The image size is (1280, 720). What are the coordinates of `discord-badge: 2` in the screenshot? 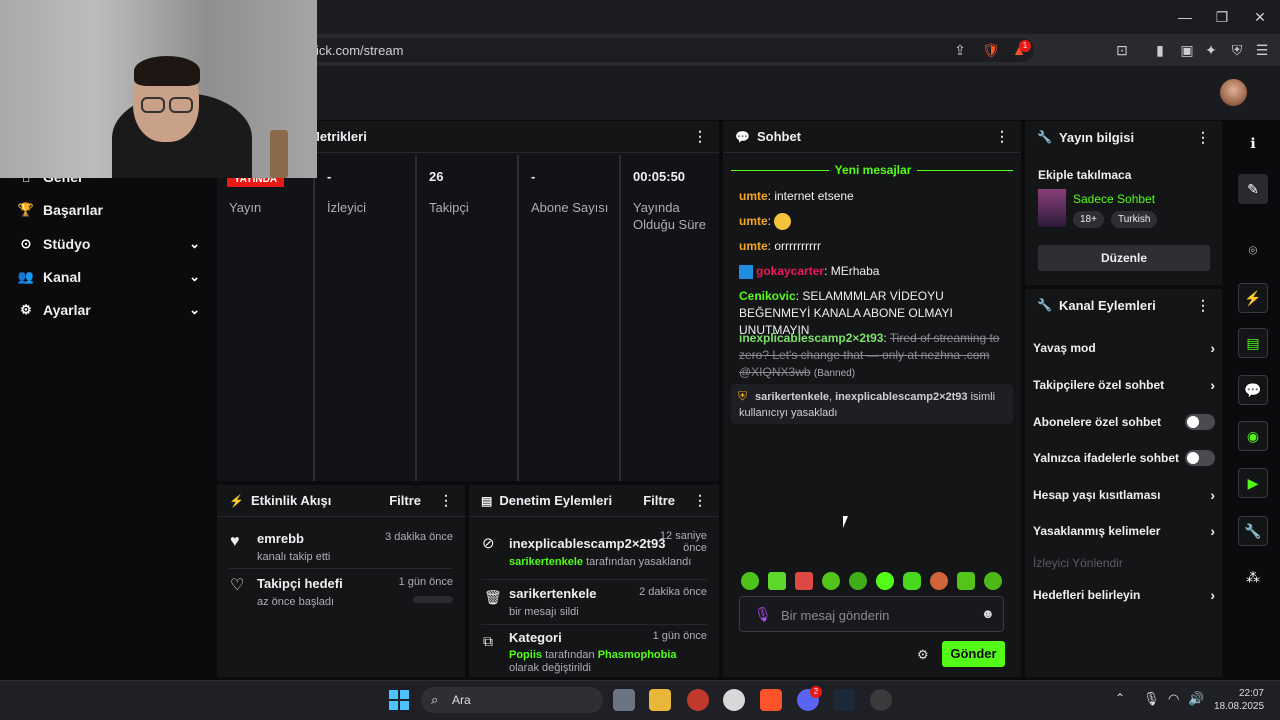 It's located at (816, 692).